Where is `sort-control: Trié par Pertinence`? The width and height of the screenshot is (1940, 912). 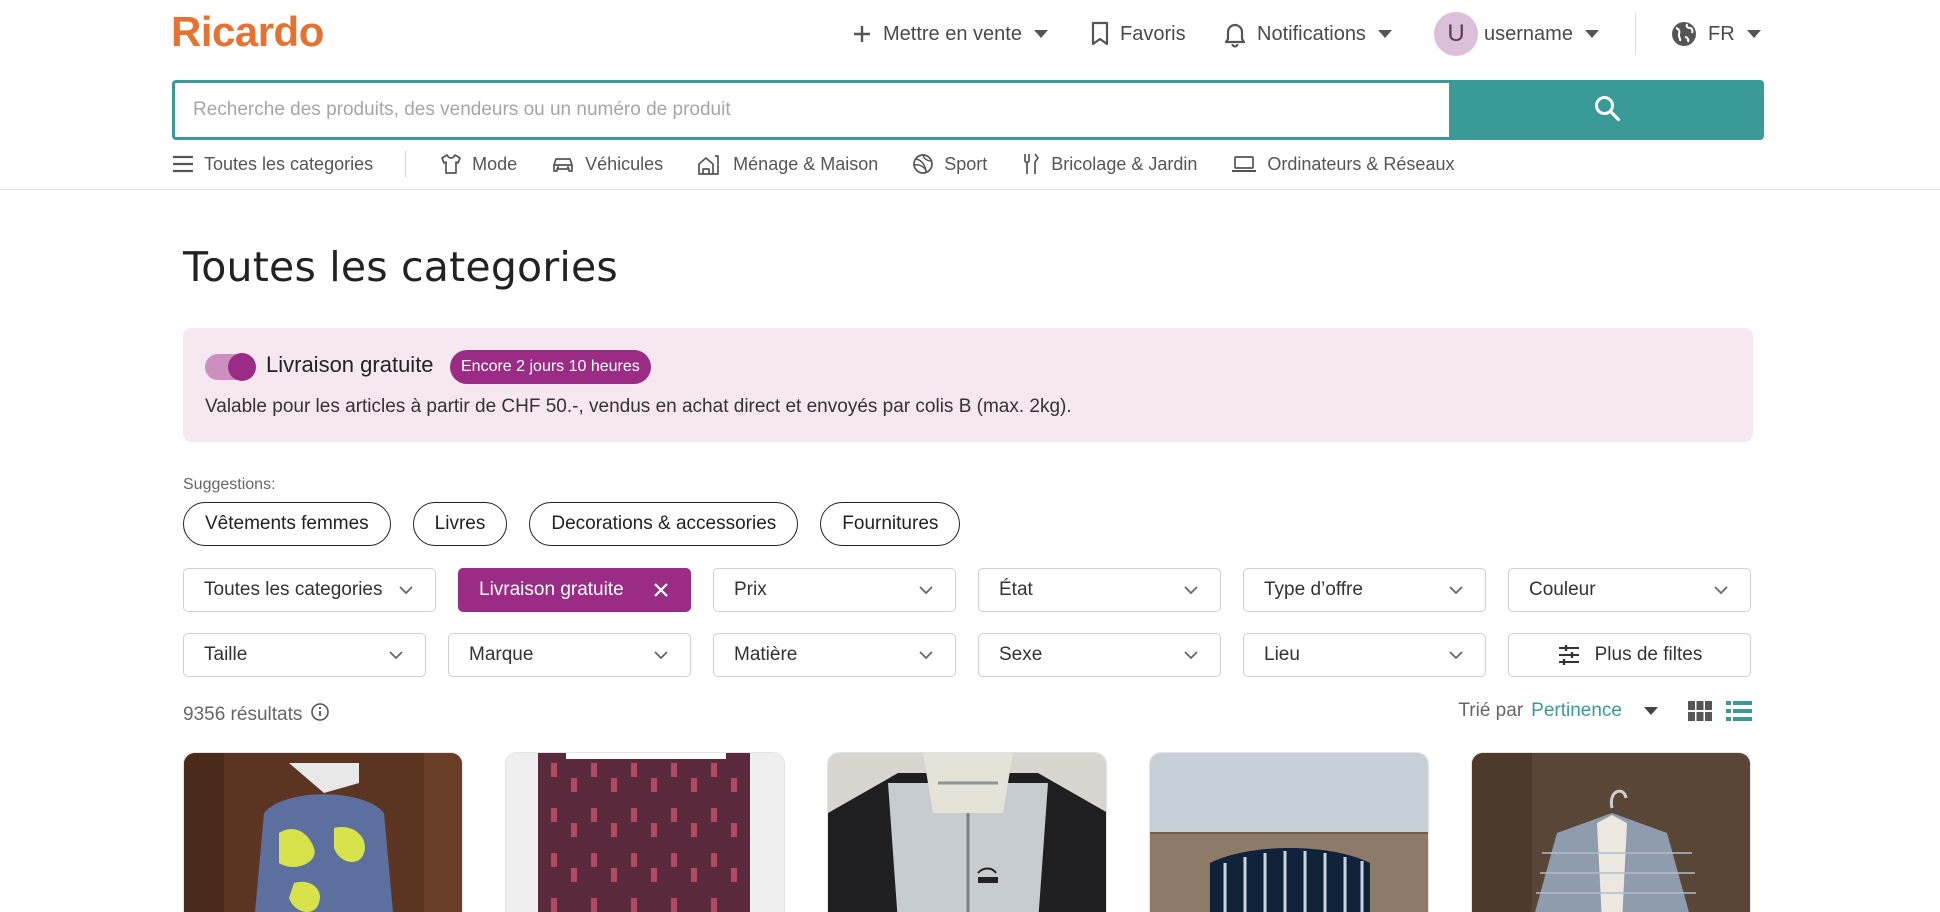 sort-control: Trié par Pertinence is located at coordinates (1605, 711).